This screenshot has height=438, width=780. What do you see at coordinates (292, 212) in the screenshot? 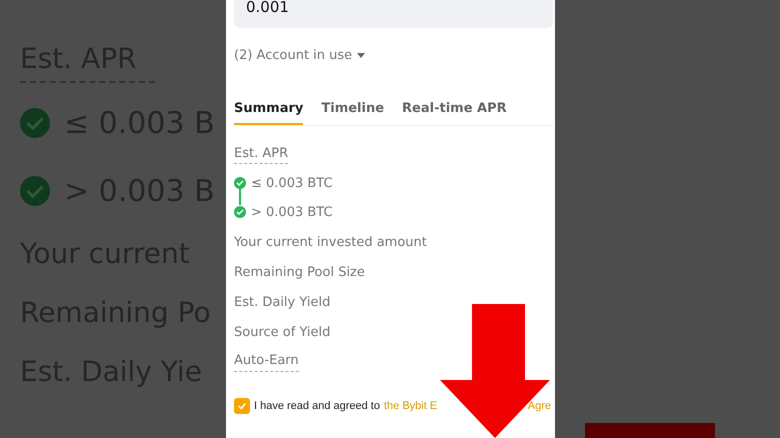
I see `tier-text: > 0.003 BTC` at bounding box center [292, 212].